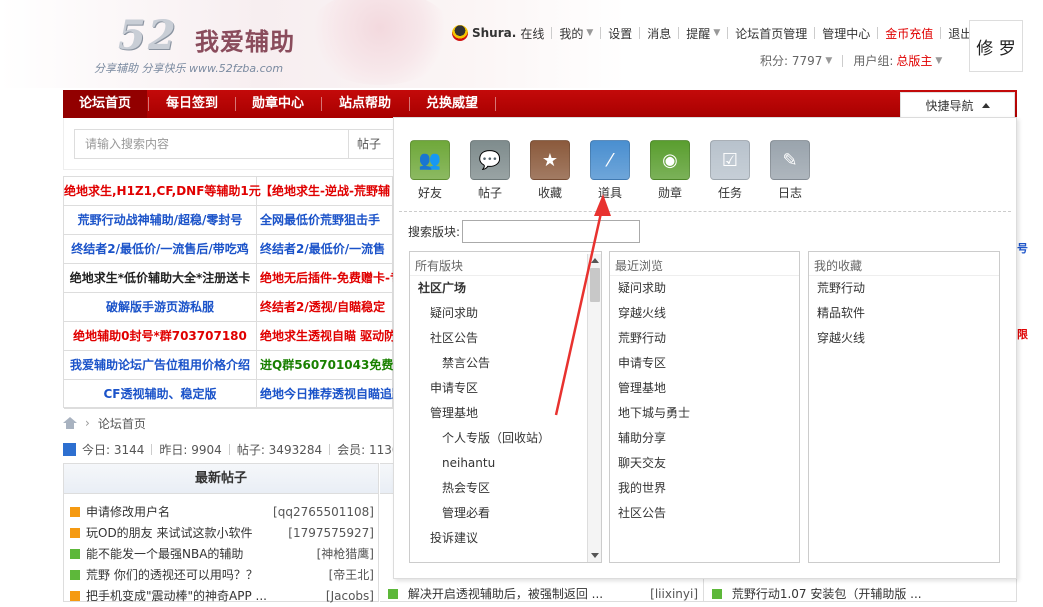  What do you see at coordinates (582, 305) in the screenshot?
I see `annotation-arrow` at bounding box center [582, 305].